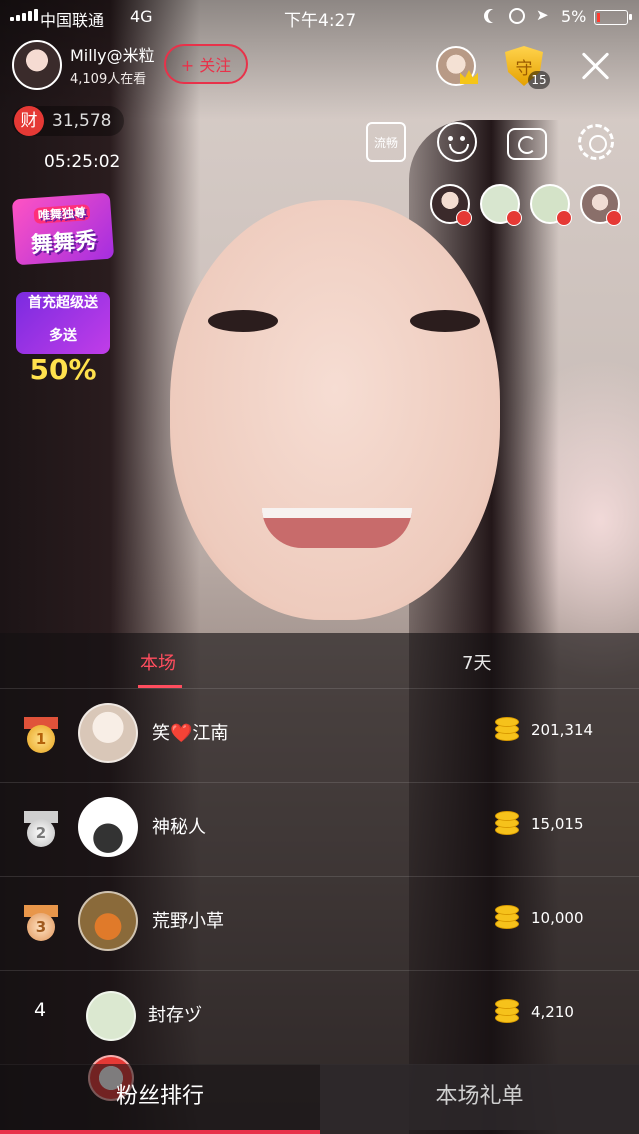 The height and width of the screenshot is (1134, 639). Describe the element at coordinates (160, 686) in the screenshot. I see `tab-indicator` at that location.